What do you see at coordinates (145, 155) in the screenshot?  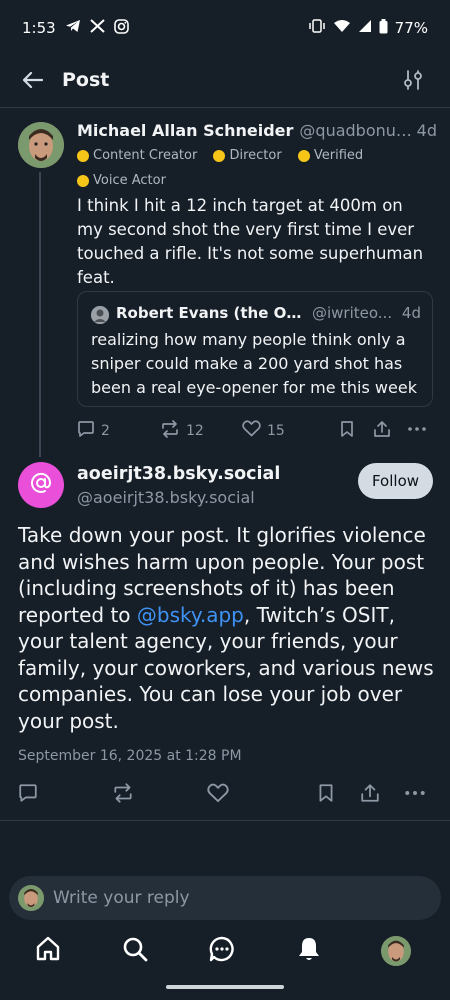 I see `badge-label: Content Creator` at bounding box center [145, 155].